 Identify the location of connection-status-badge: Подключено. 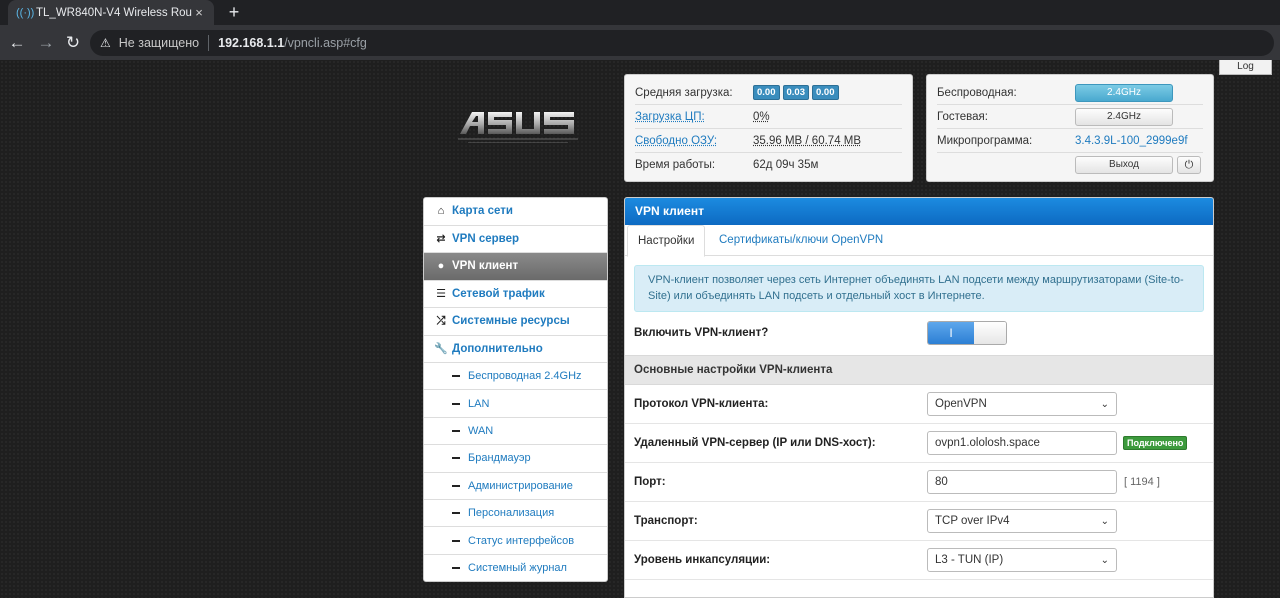
(1155, 443).